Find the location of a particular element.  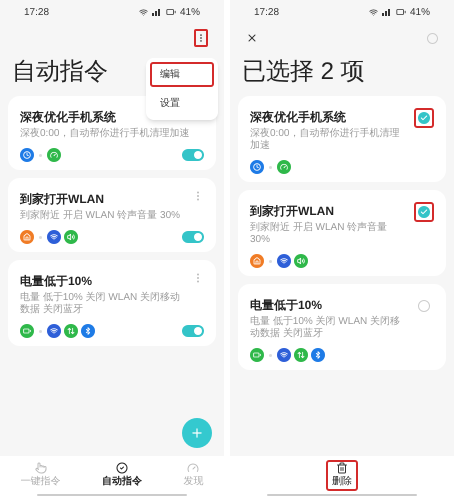

page-title: 已选择 2 项 is located at coordinates (303, 72).